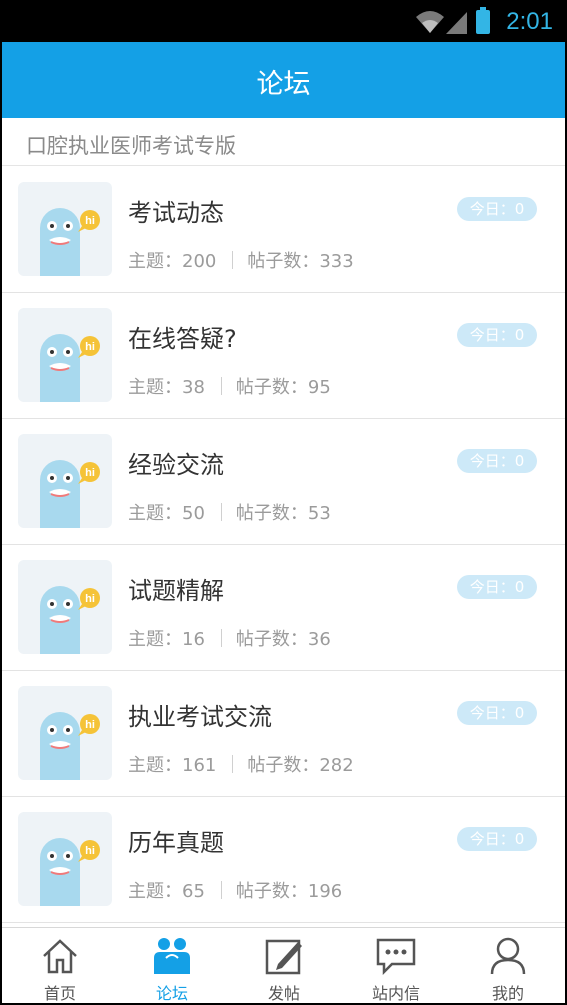  What do you see at coordinates (241, 764) in the screenshot?
I see `forum-stats: 主题：161 帖子数：282` at bounding box center [241, 764].